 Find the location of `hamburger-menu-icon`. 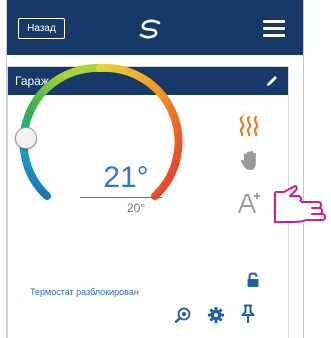

hamburger-menu-icon is located at coordinates (274, 29).